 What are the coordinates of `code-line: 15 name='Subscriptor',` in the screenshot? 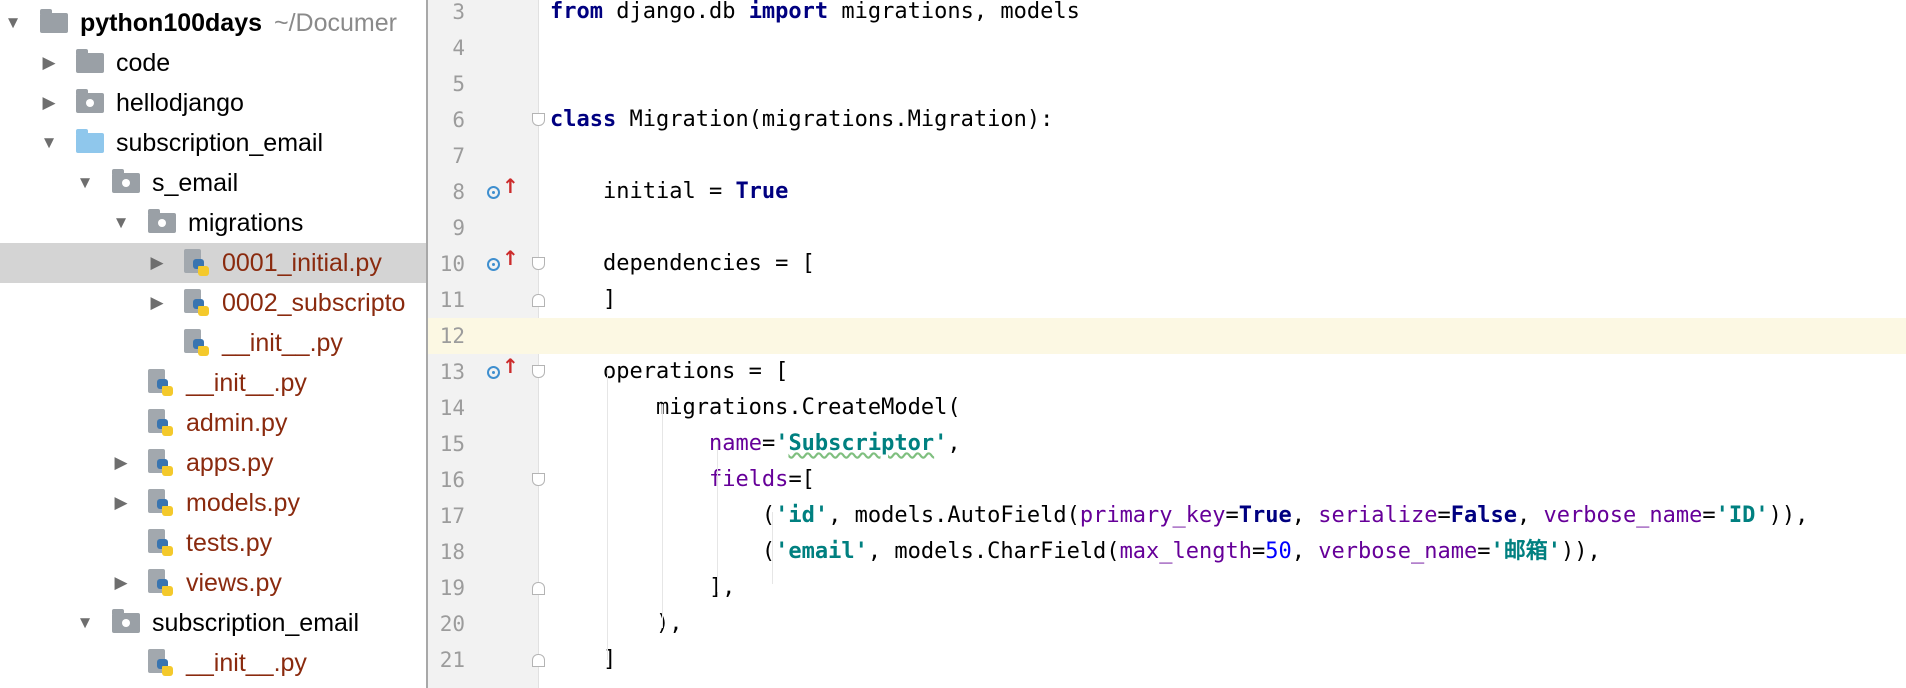 It's located at (1167, 444).